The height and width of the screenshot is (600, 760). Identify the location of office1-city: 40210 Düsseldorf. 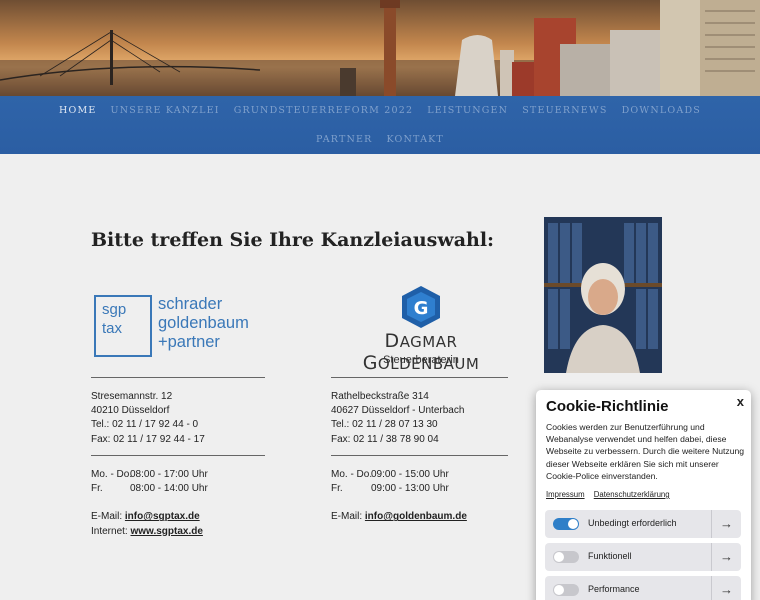
(130, 411).